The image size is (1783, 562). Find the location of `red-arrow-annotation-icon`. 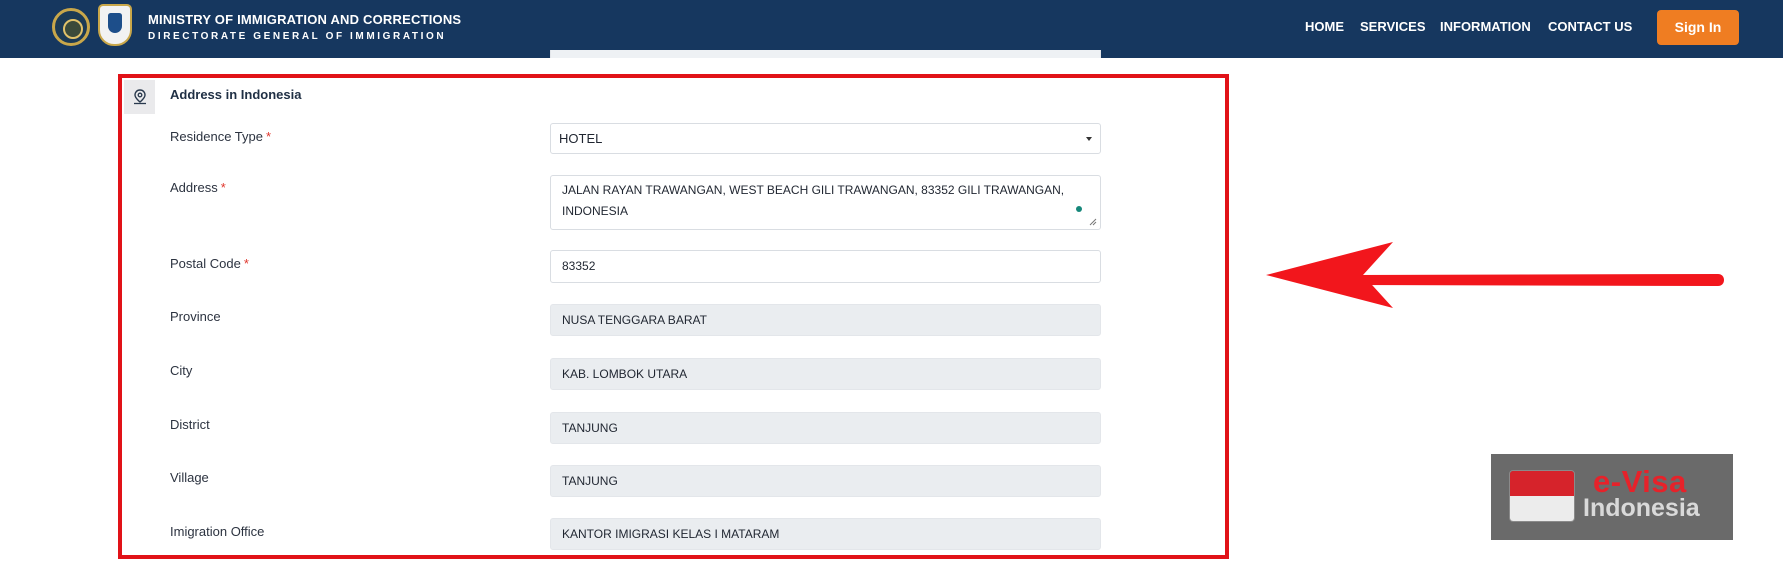

red-arrow-annotation-icon is located at coordinates (1495, 275).